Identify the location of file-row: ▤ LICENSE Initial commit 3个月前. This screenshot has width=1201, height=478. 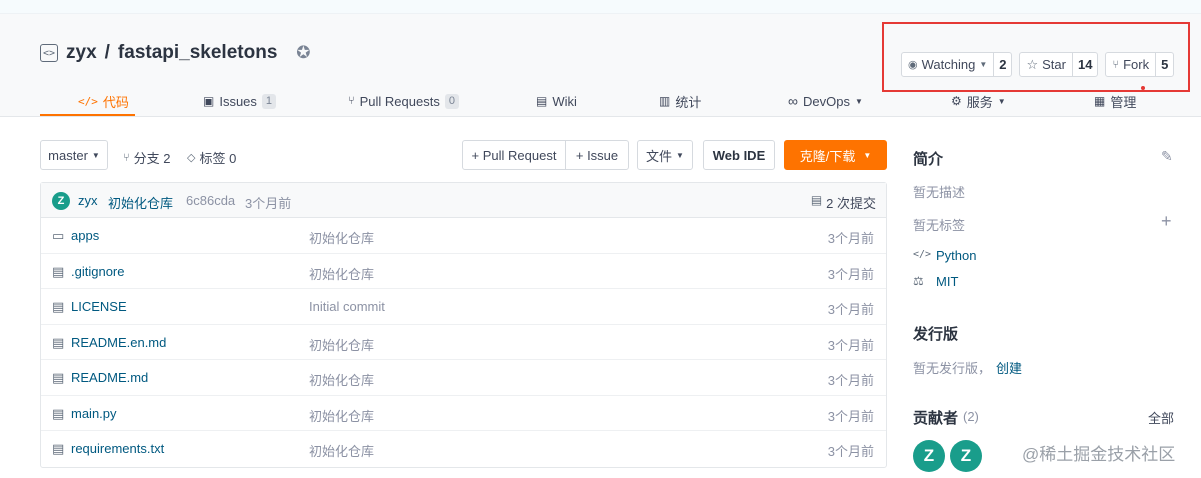
(463, 307).